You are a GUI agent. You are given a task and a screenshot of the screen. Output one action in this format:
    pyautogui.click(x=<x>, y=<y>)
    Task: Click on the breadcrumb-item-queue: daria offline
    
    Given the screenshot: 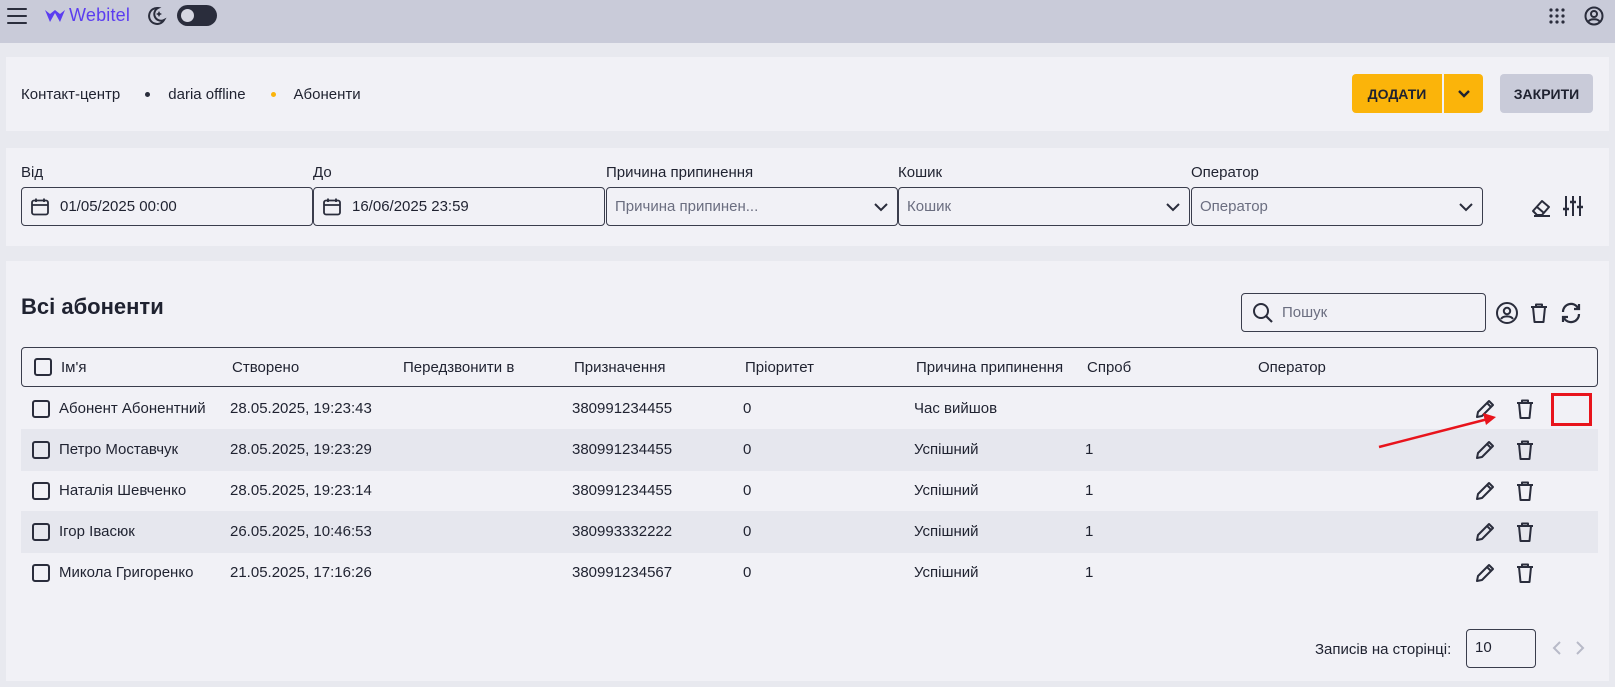 What is the action you would take?
    pyautogui.click(x=206, y=94)
    